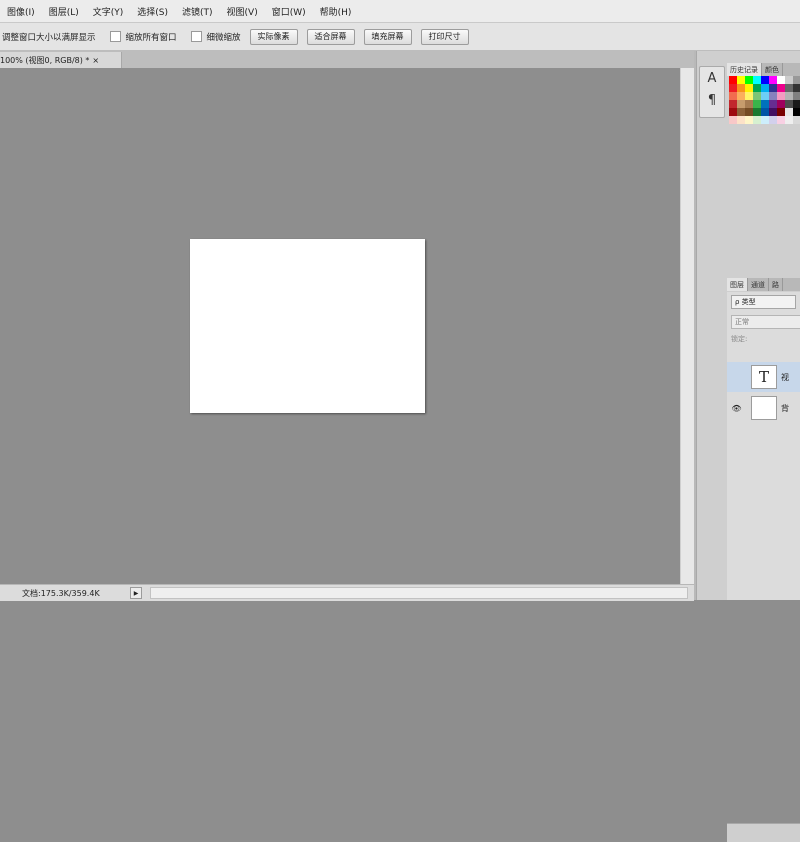 This screenshot has width=800, height=842. What do you see at coordinates (21, 11) in the screenshot?
I see `menu-image: 图像(I)` at bounding box center [21, 11].